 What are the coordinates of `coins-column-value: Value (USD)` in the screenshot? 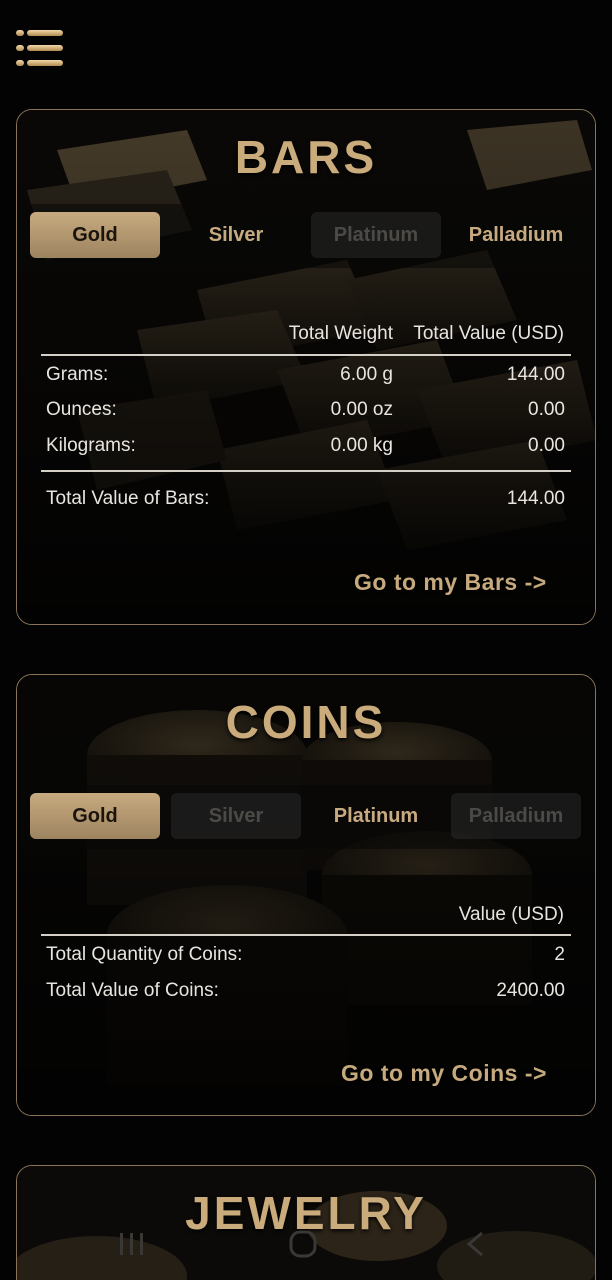 It's located at (511, 914).